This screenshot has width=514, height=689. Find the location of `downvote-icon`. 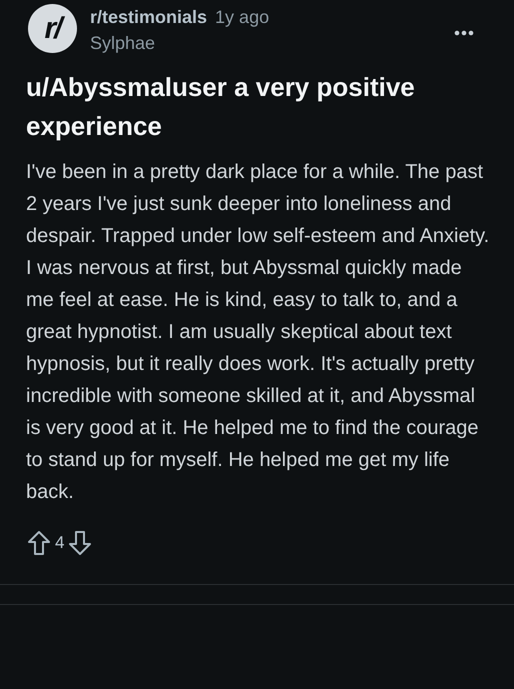

downvote-icon is located at coordinates (80, 543).